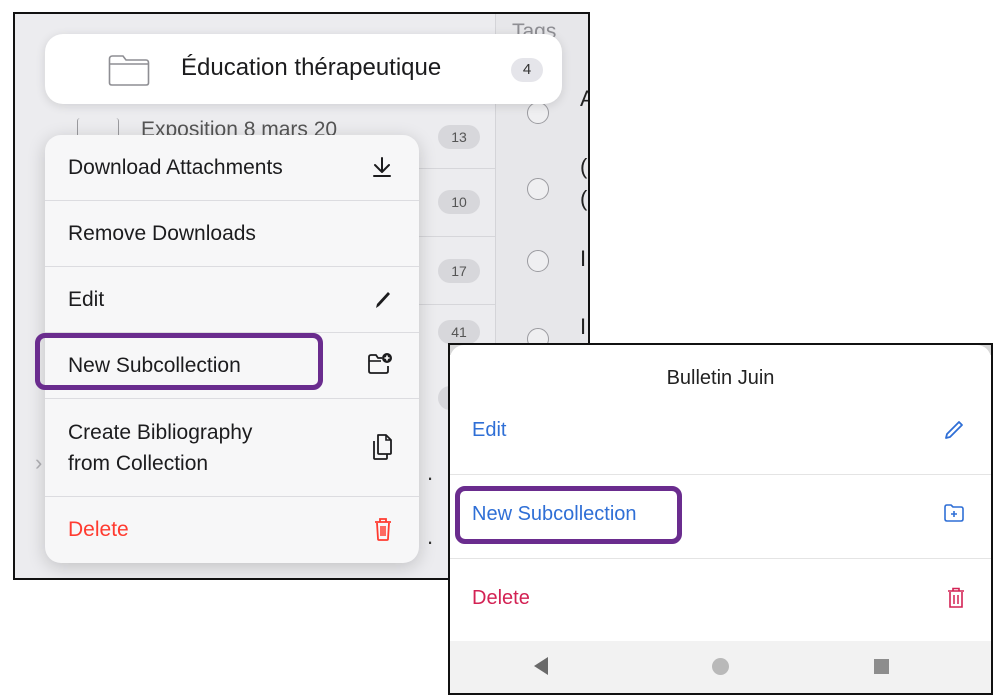  I want to click on collection-count-badge: 17, so click(459, 271).